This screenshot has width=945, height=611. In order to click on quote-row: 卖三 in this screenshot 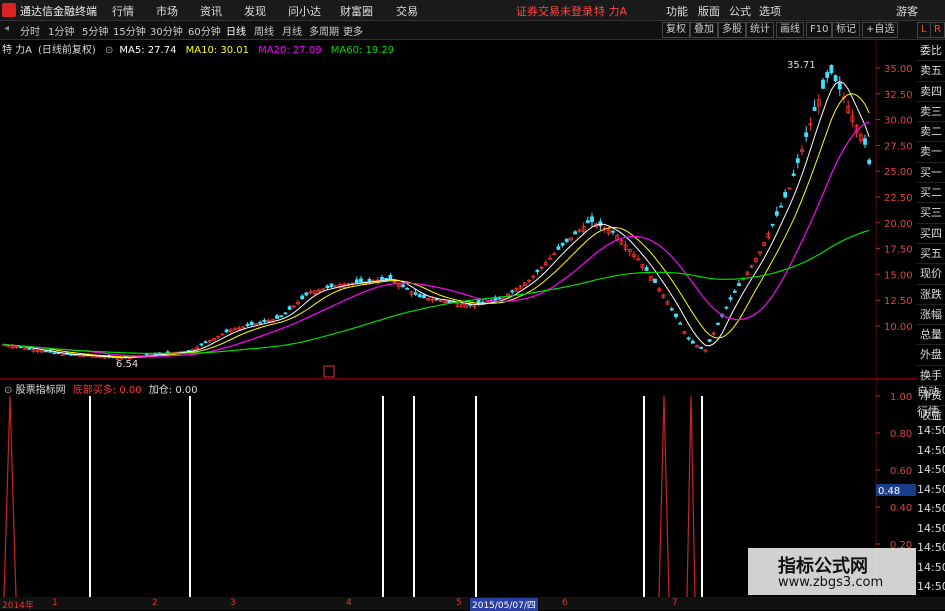, I will do `click(931, 112)`.